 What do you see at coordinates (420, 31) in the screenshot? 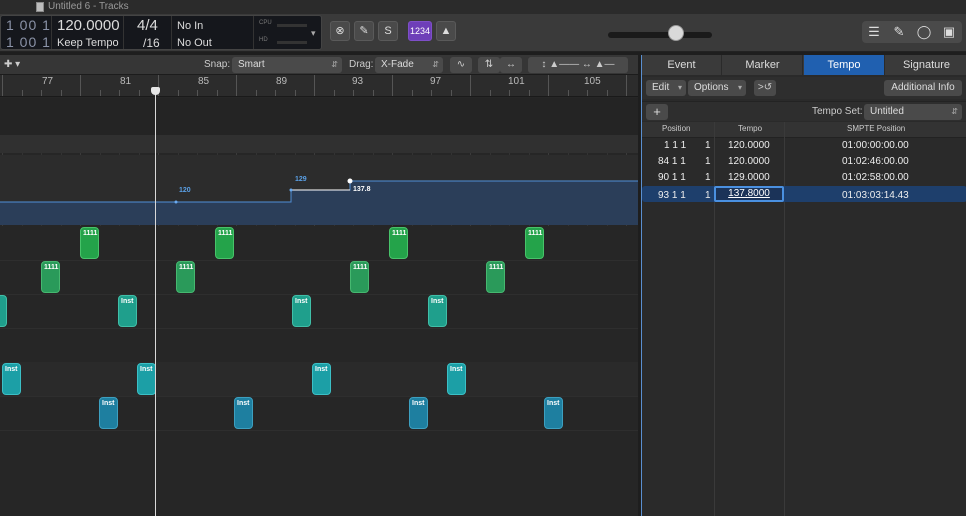
I see `count-in-button: 1234` at bounding box center [420, 31].